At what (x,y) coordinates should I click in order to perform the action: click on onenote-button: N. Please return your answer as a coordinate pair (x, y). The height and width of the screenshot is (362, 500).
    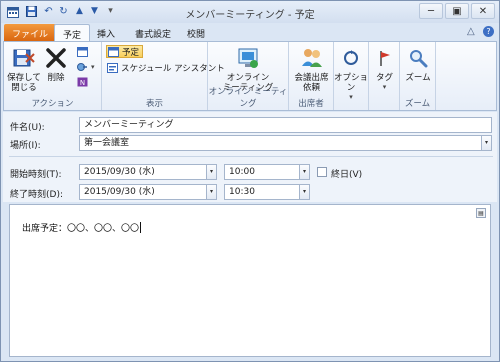
    Looking at the image, I should click on (83, 81).